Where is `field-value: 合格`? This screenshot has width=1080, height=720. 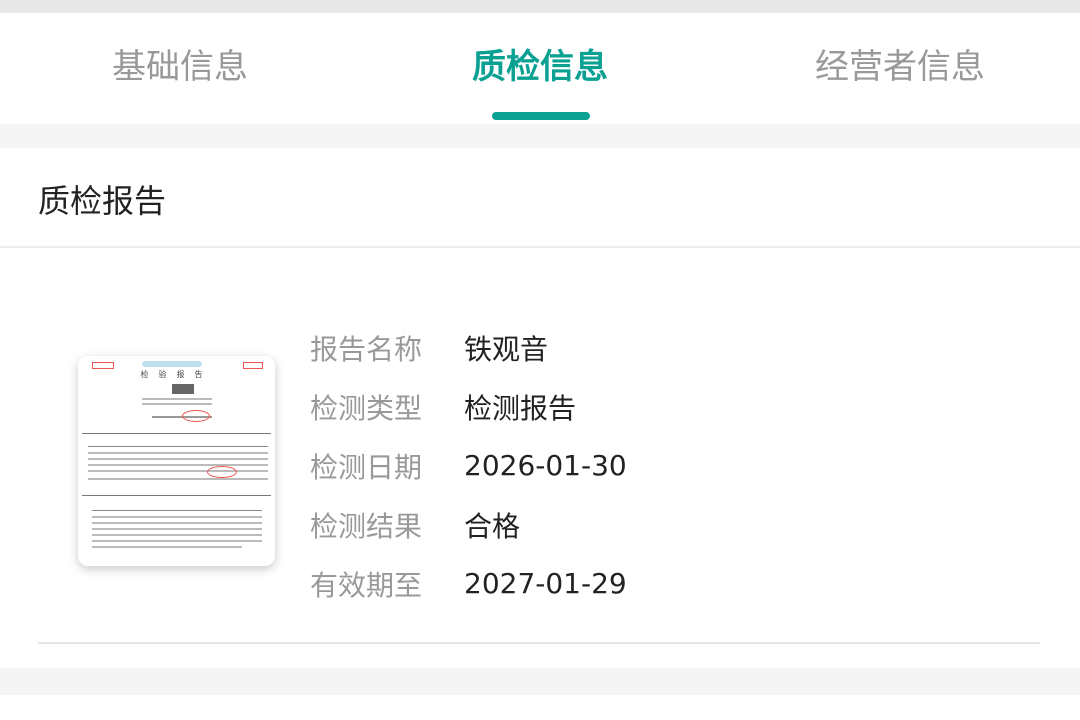 field-value: 合格 is located at coordinates (492, 526).